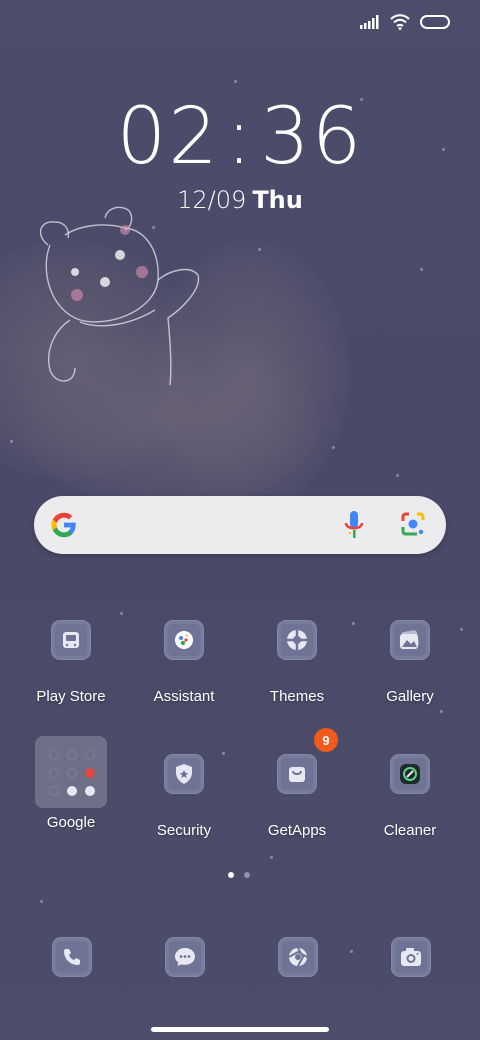 The height and width of the screenshot is (1040, 480). What do you see at coordinates (240, 1029) in the screenshot?
I see `home-gesture-bar` at bounding box center [240, 1029].